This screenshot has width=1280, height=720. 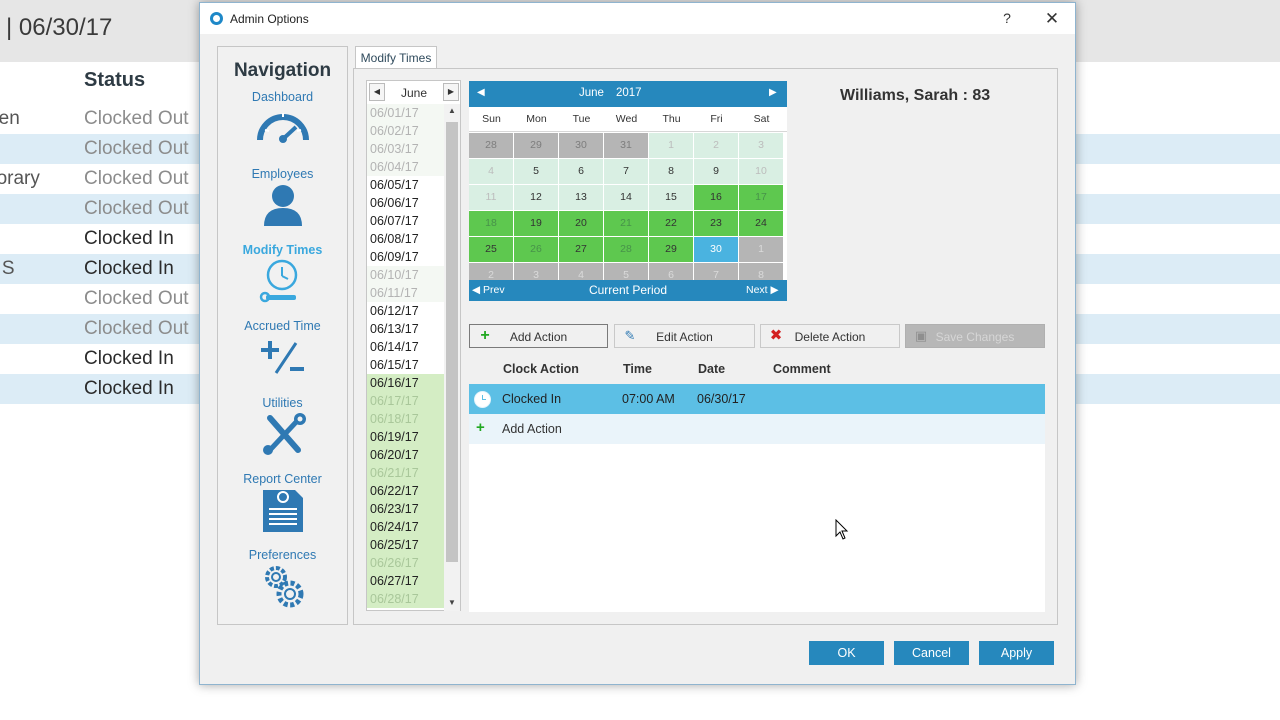 I want to click on calendar-day: 22, so click(x=671, y=223).